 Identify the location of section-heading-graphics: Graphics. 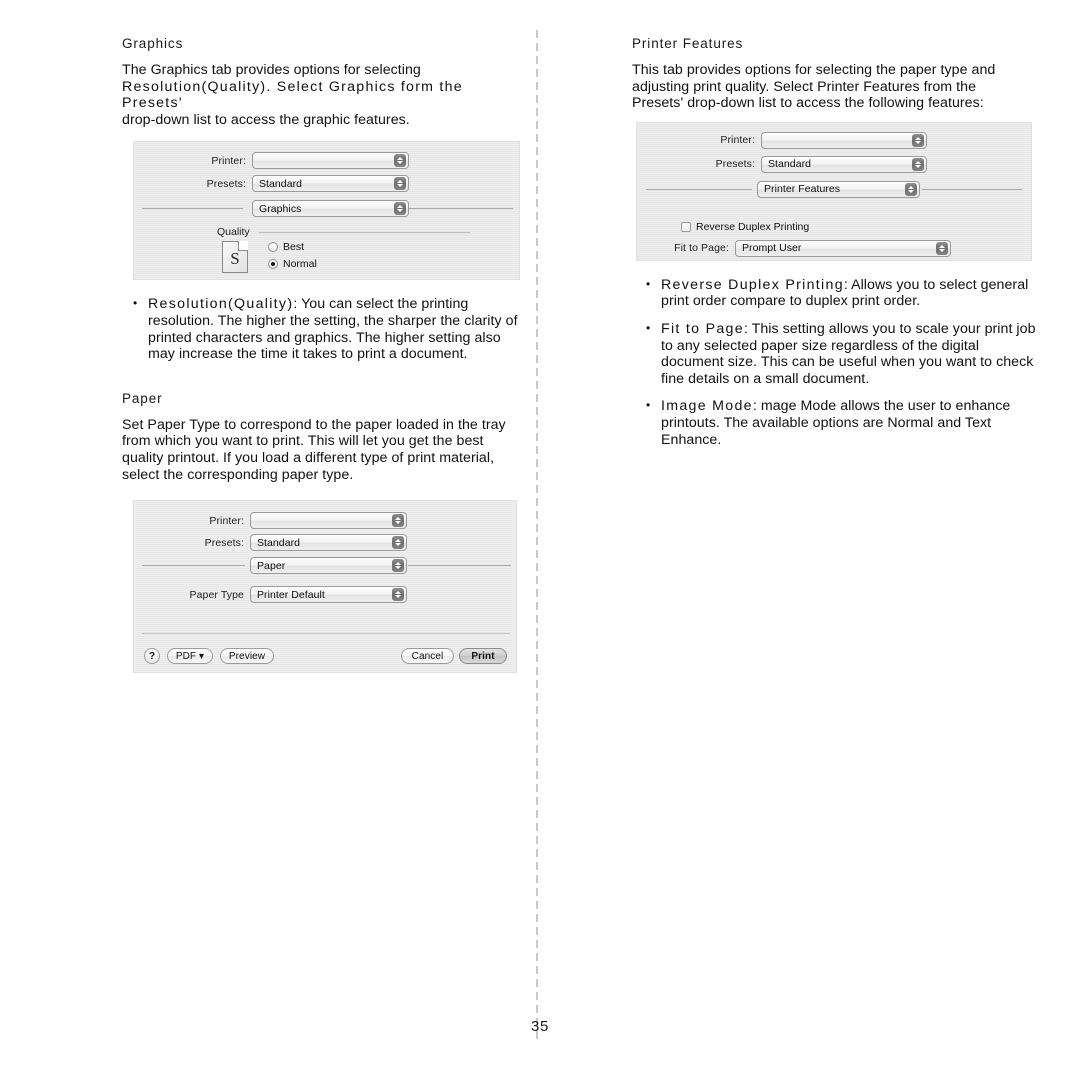
(153, 43).